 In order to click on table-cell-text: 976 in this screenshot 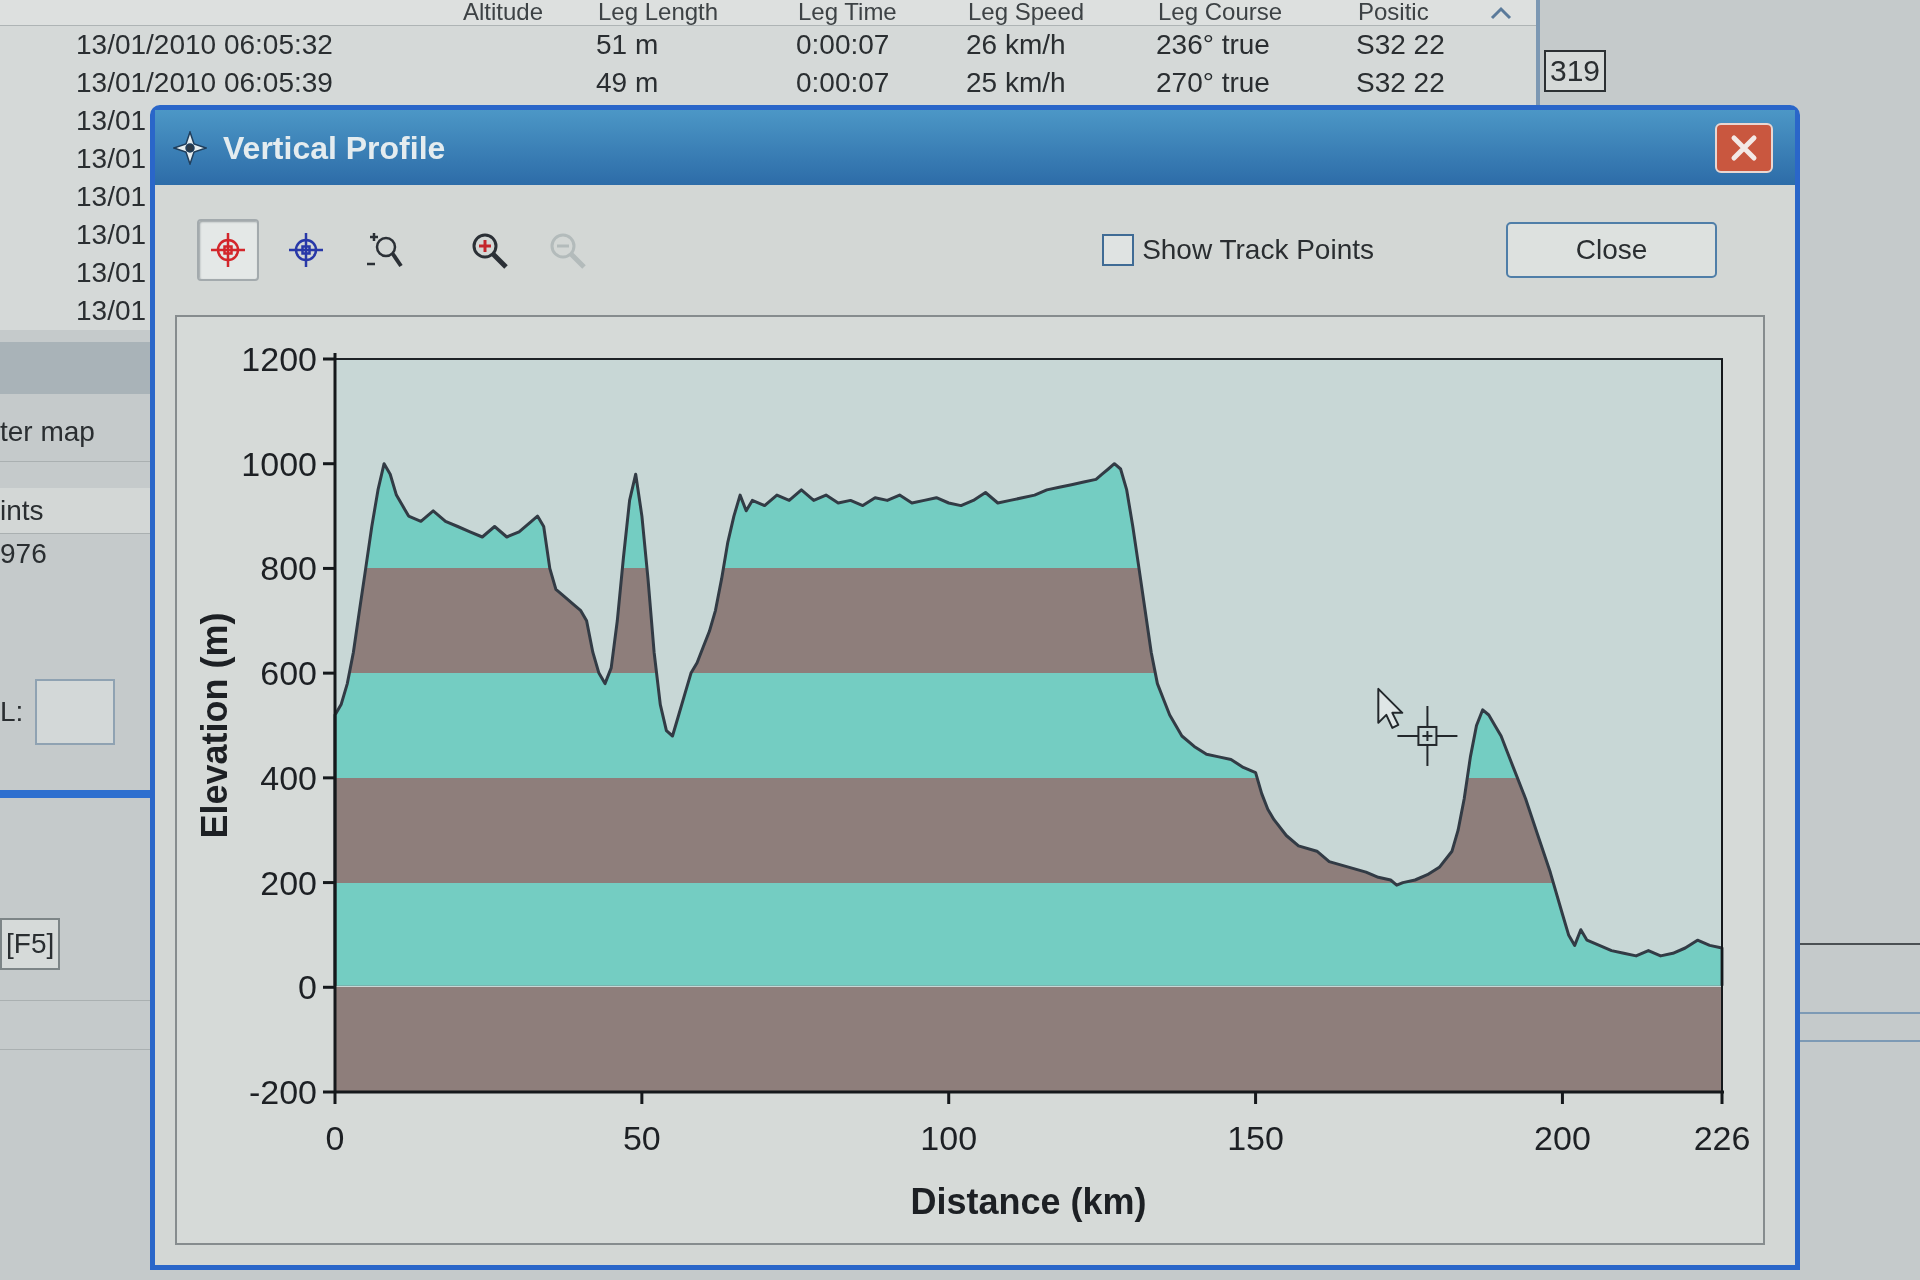, I will do `click(23, 554)`.